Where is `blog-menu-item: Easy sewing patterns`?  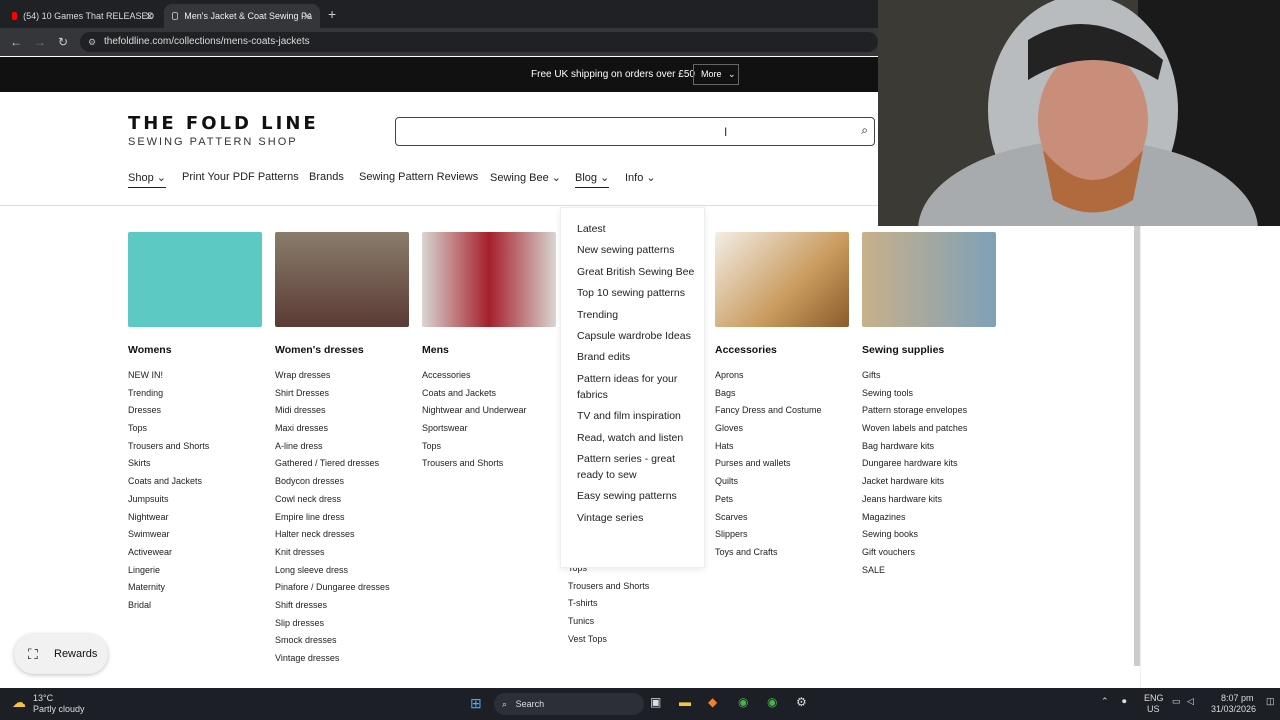 blog-menu-item: Easy sewing patterns is located at coordinates (640, 496).